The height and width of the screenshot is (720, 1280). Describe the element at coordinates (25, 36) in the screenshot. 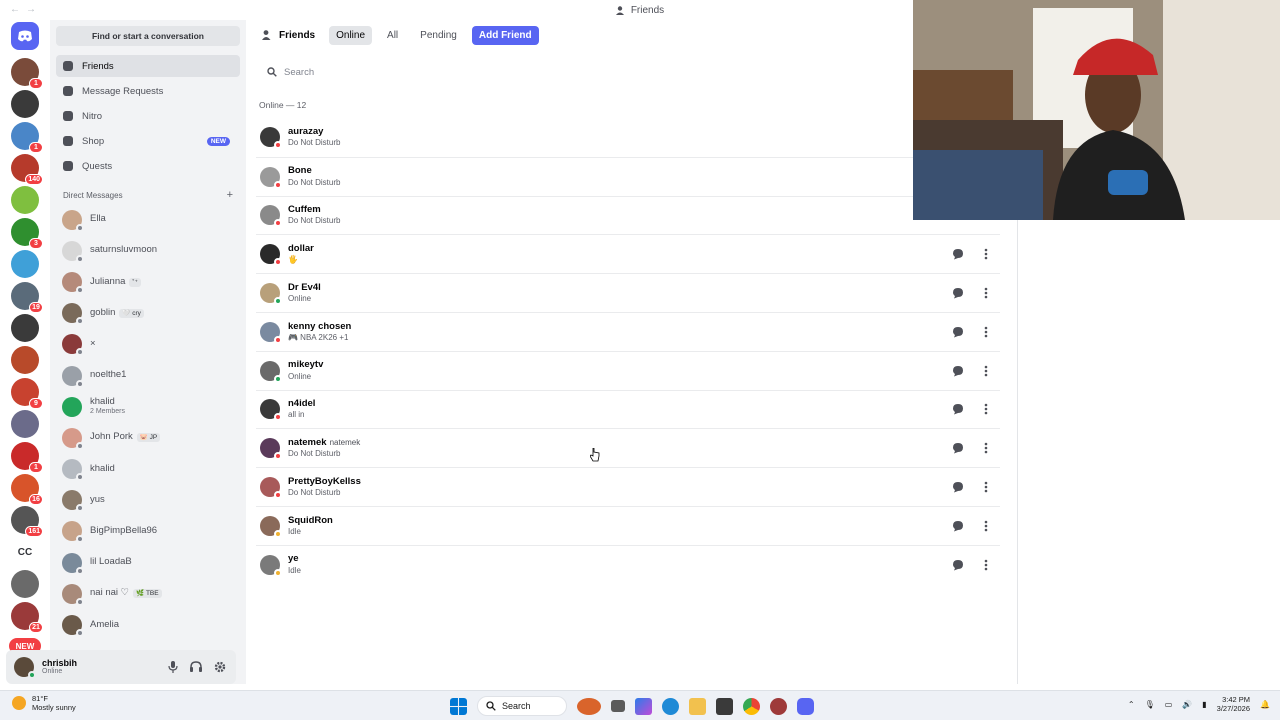

I see `home-button` at that location.